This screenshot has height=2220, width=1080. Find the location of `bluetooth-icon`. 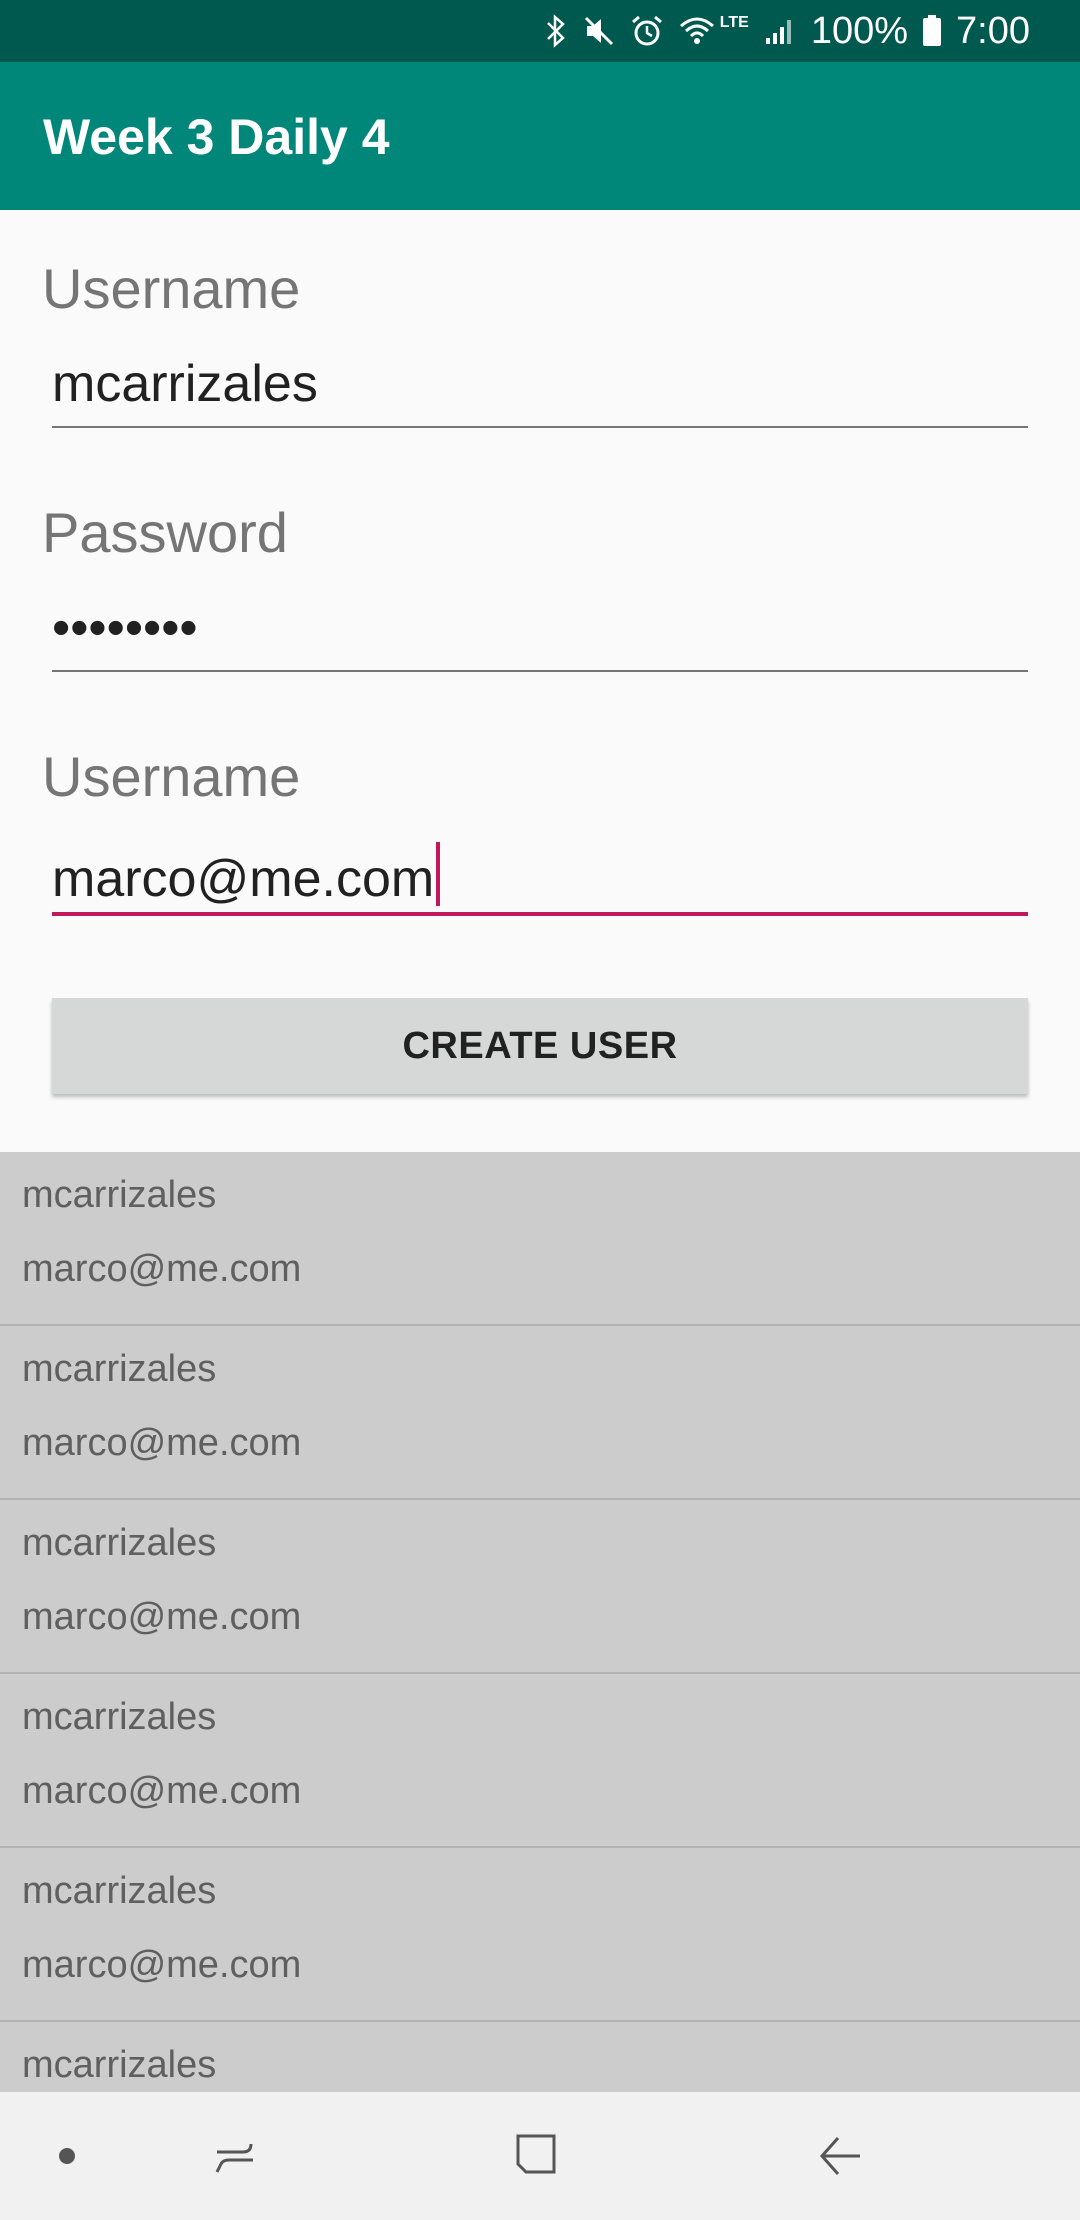

bluetooth-icon is located at coordinates (556, 31).